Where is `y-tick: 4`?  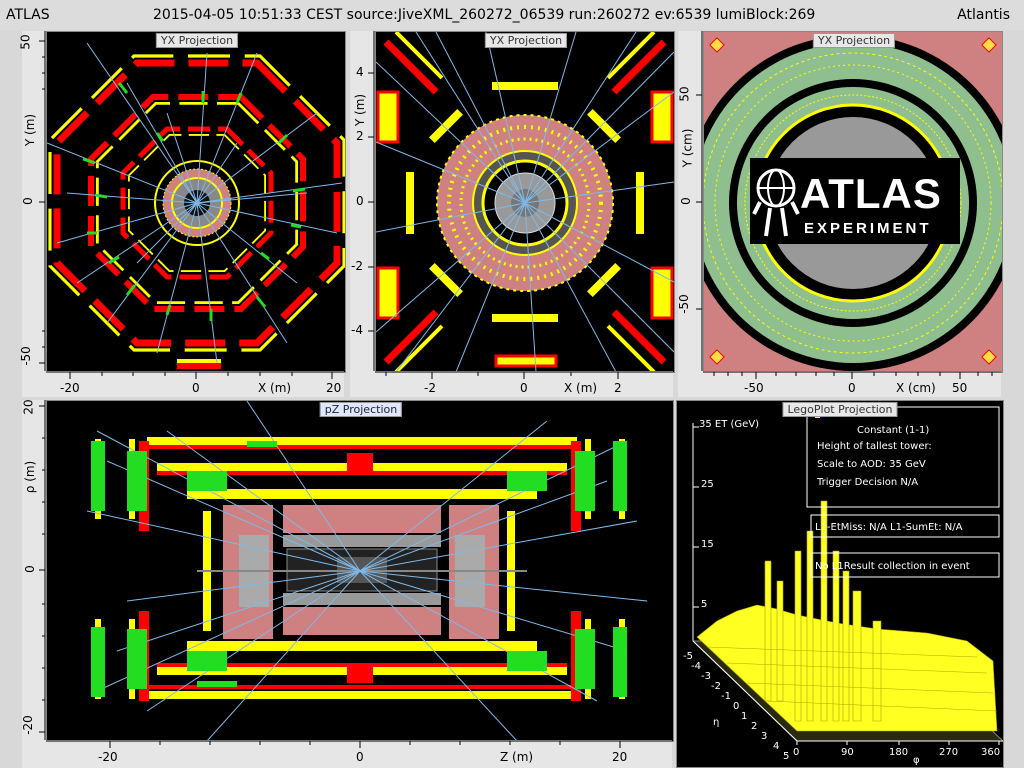
y-tick: 4 is located at coordinates (360, 72).